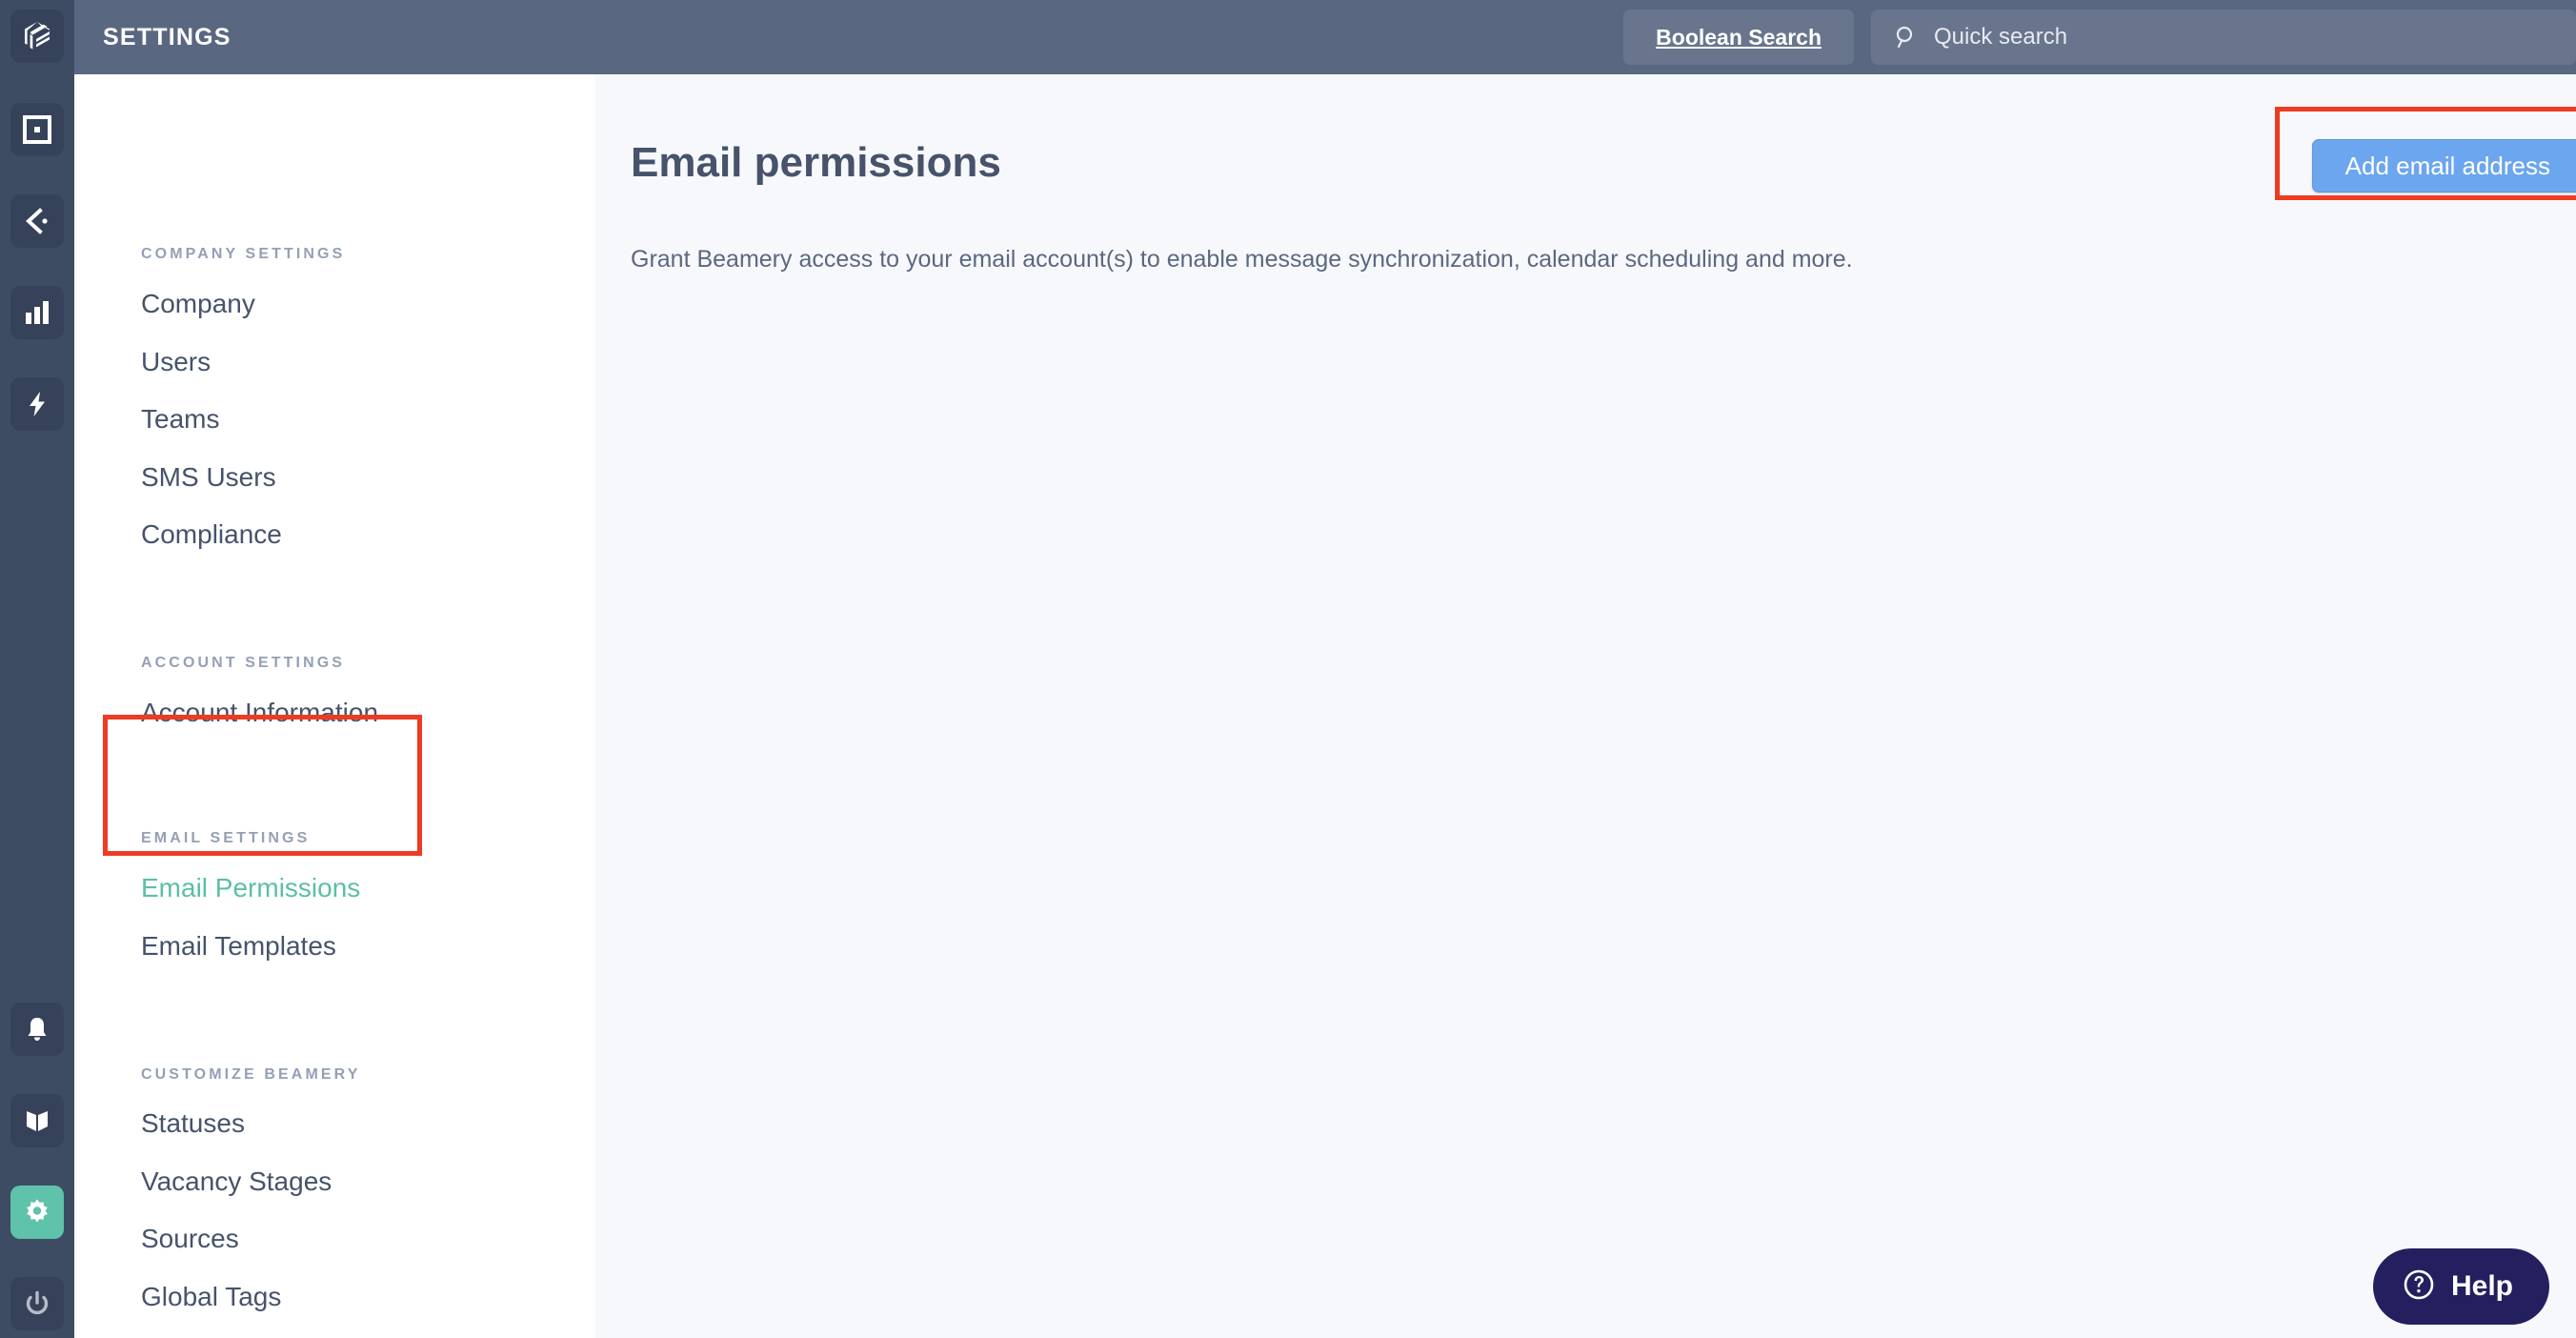 The image size is (2576, 1338). What do you see at coordinates (37, 1166) in the screenshot?
I see `rail-bottom-group` at bounding box center [37, 1166].